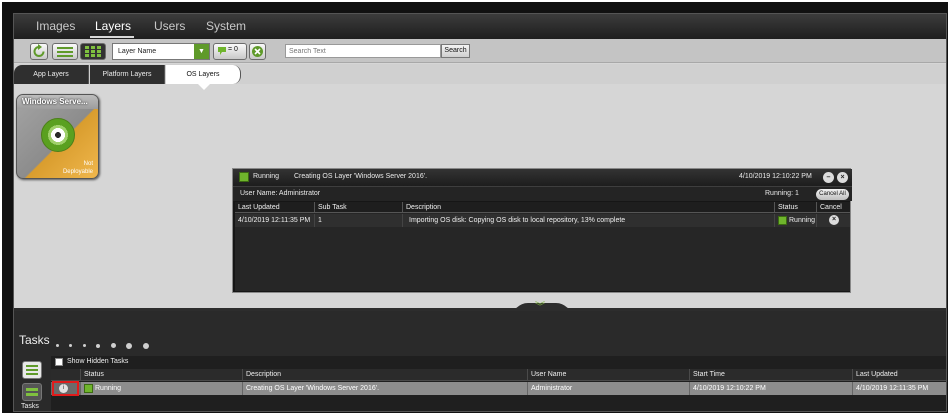  I want to click on tab-users: Users, so click(169, 26).